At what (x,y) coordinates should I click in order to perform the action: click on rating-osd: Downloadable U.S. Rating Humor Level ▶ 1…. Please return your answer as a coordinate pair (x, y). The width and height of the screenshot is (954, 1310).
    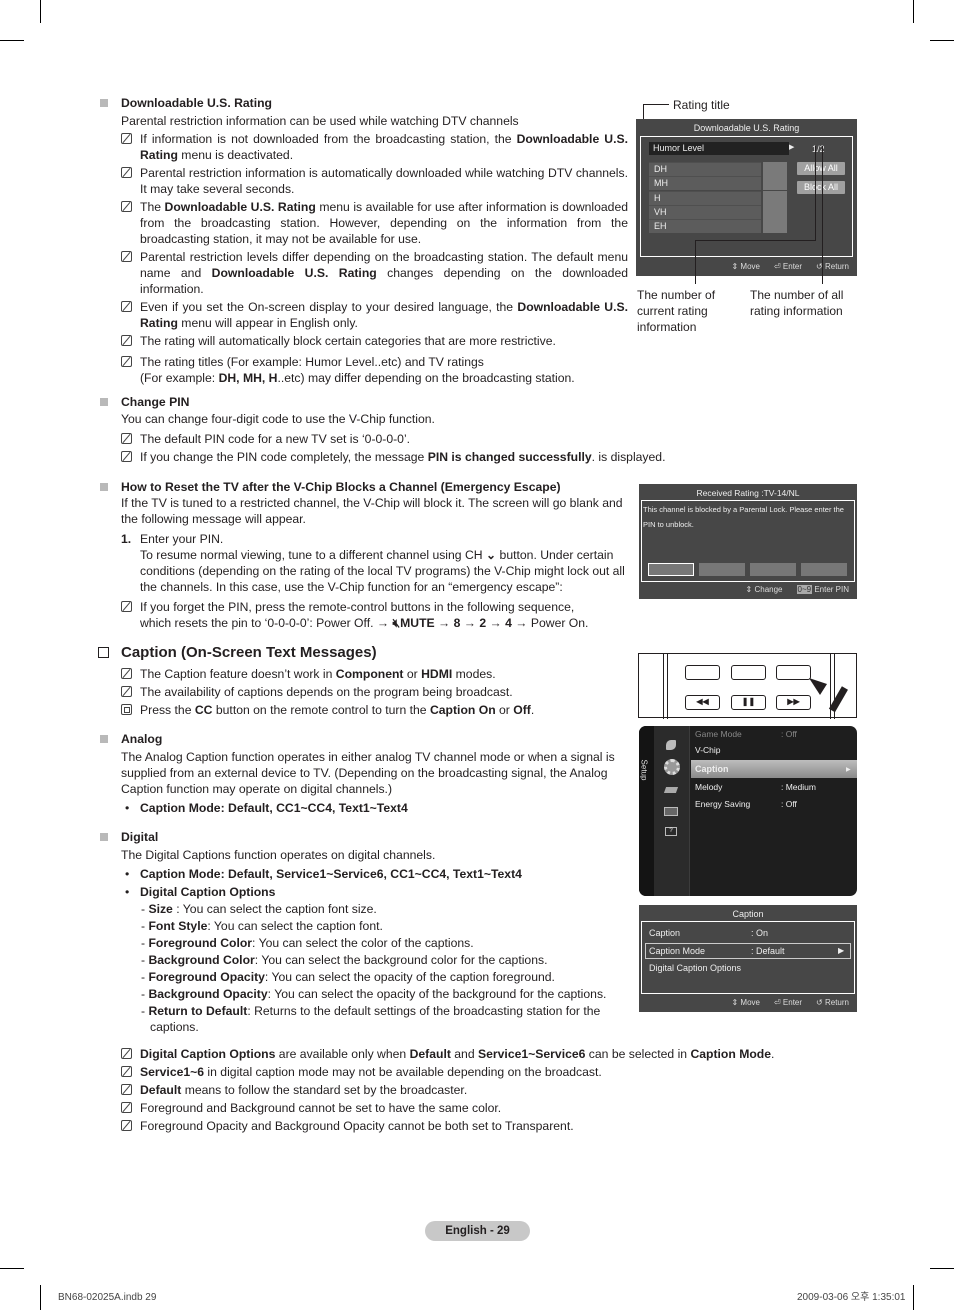
    Looking at the image, I should click on (746, 197).